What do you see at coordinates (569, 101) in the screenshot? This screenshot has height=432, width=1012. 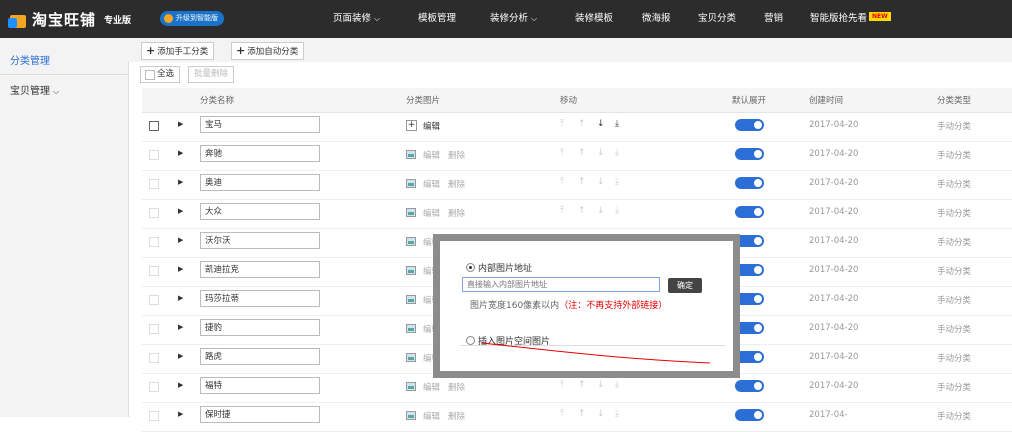 I see `col-header-move: 移动` at bounding box center [569, 101].